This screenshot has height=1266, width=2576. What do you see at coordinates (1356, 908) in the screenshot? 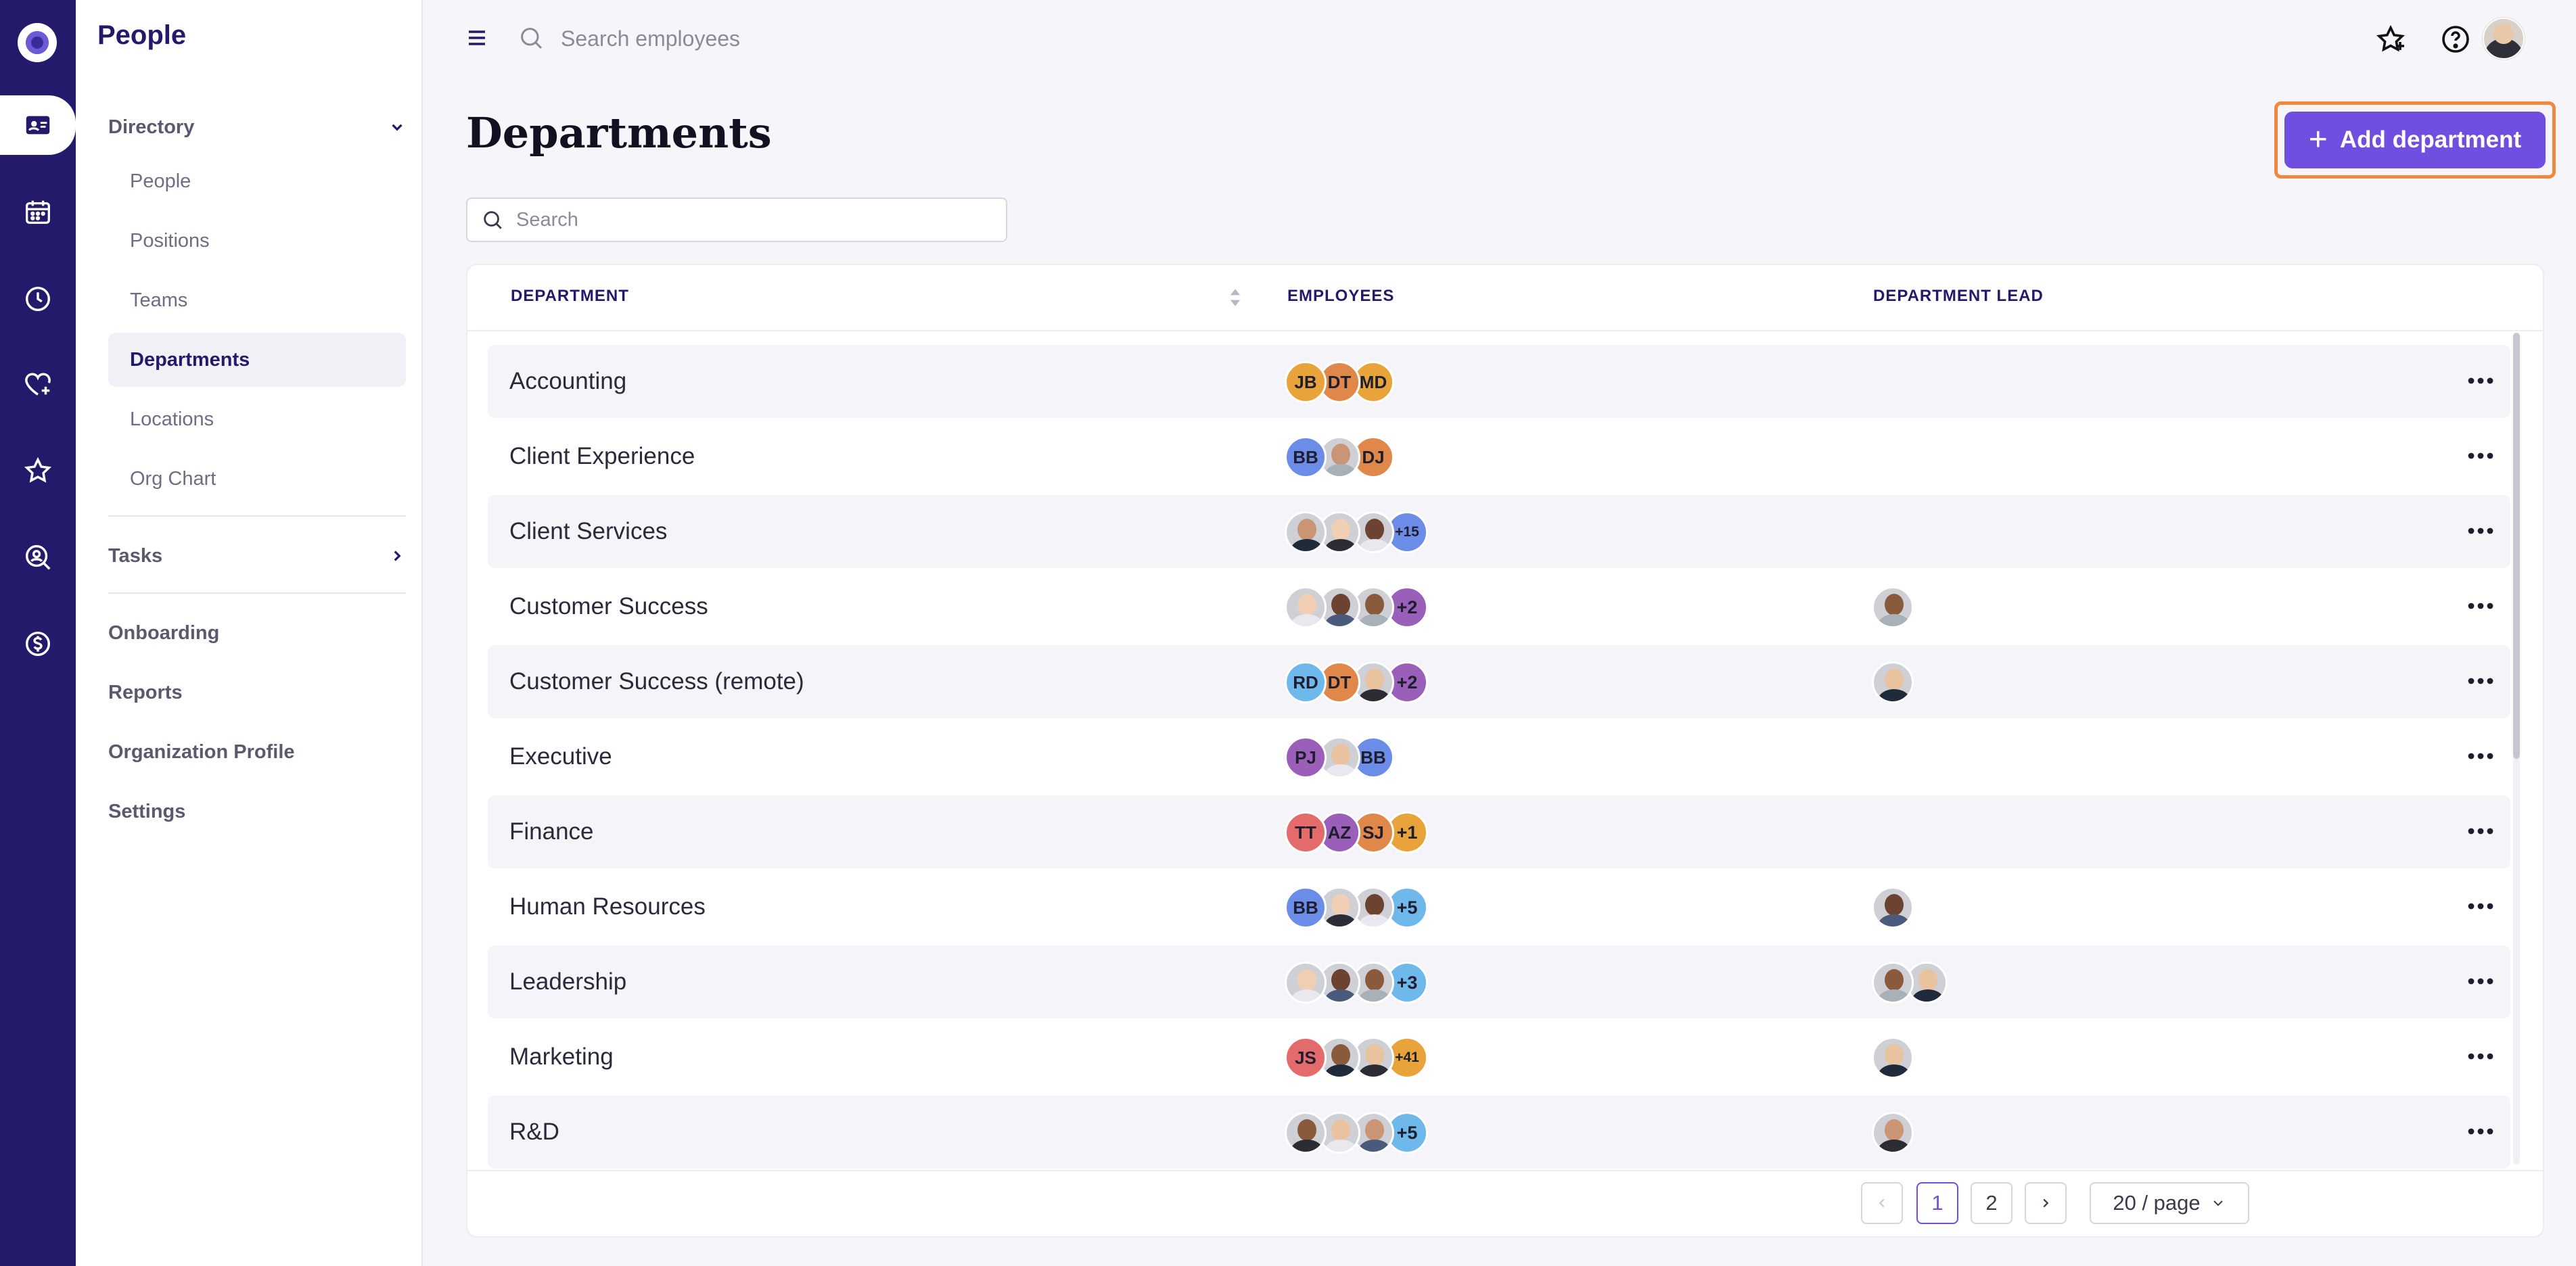
I see `employee-avatars: BB +5` at bounding box center [1356, 908].